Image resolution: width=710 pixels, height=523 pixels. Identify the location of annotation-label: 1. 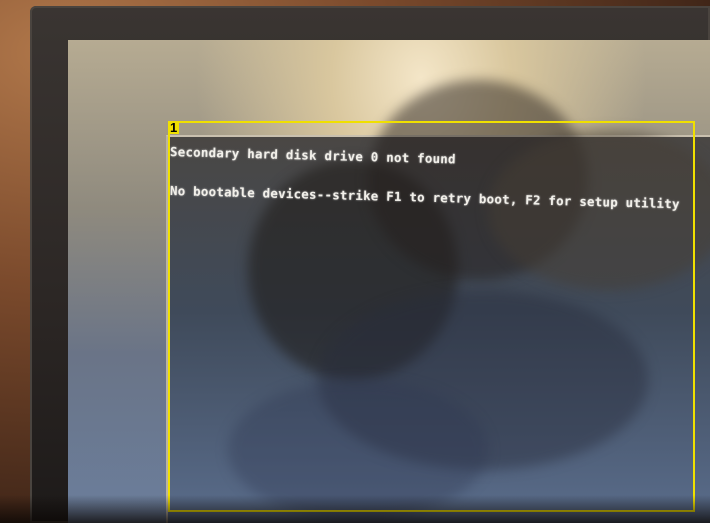
(174, 127).